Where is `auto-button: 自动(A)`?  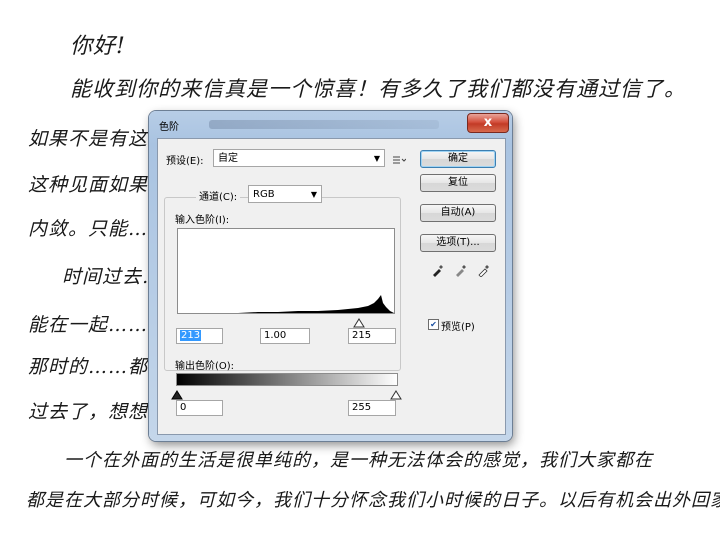 auto-button: 自动(A) is located at coordinates (458, 213).